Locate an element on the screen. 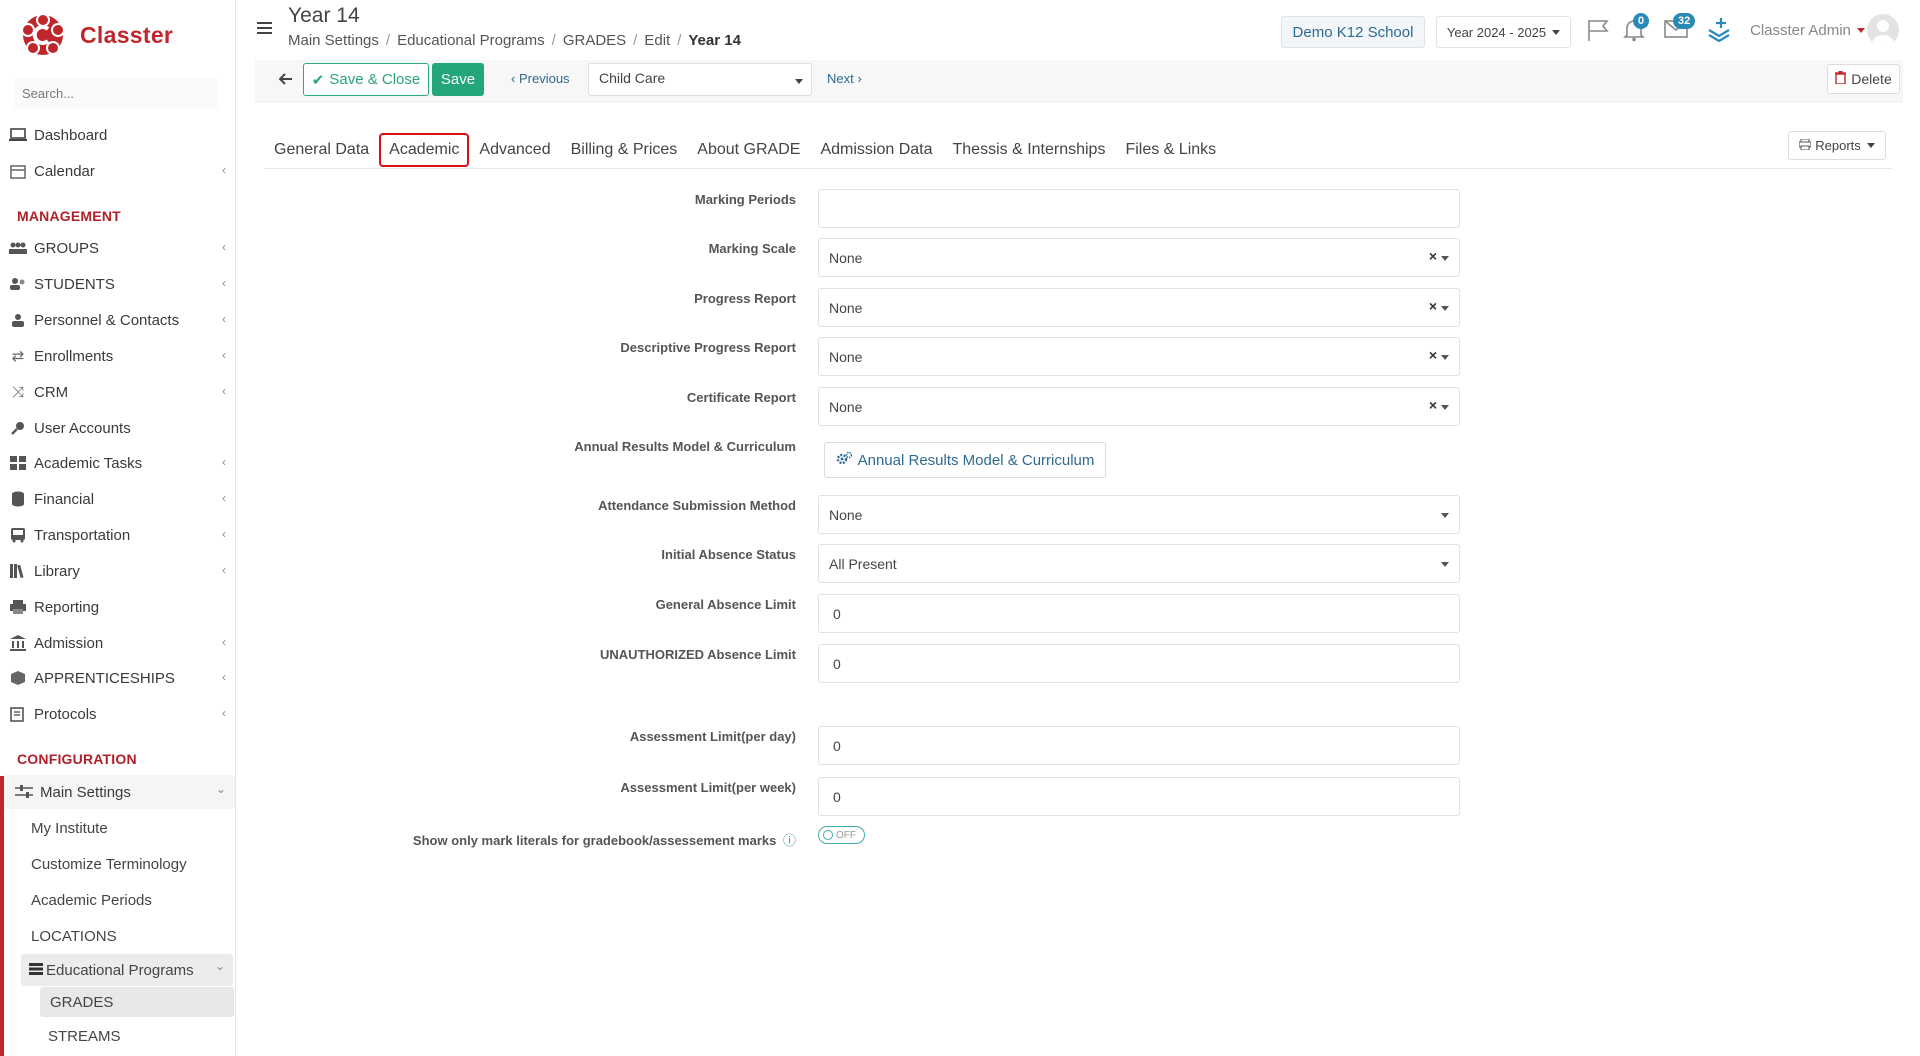 The width and height of the screenshot is (1920, 1056). sidebar-item-transportation: Transportation ‹ is located at coordinates (117, 535).